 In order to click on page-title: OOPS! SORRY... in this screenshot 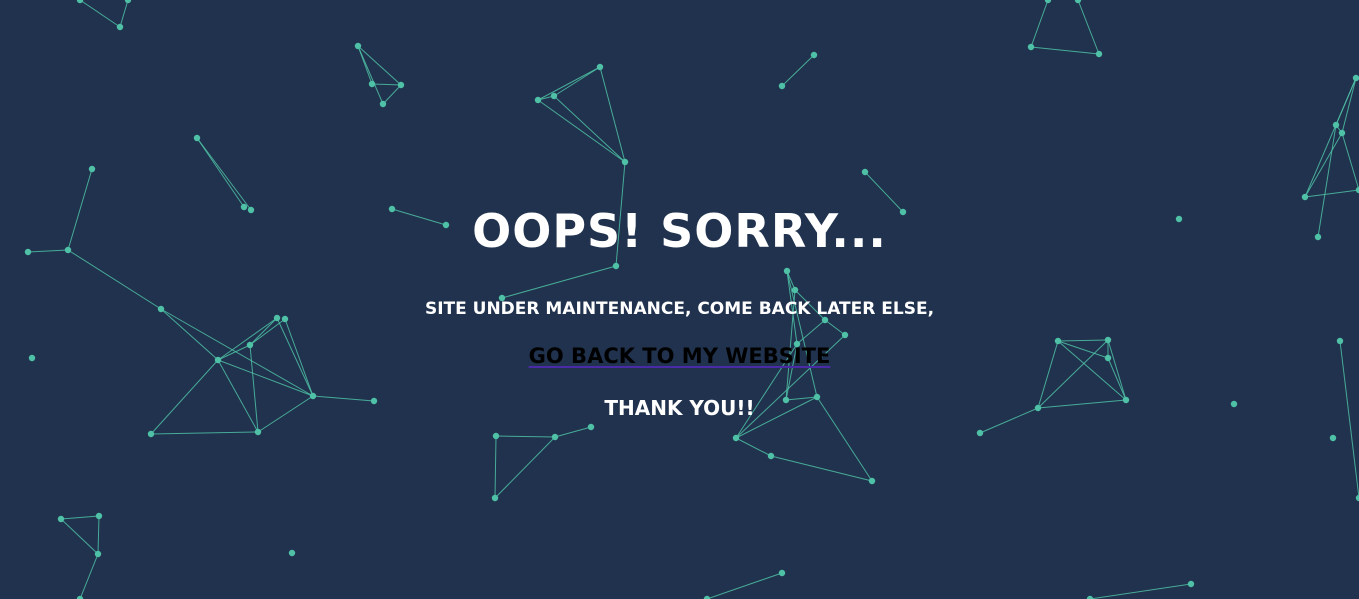, I will do `click(679, 231)`.